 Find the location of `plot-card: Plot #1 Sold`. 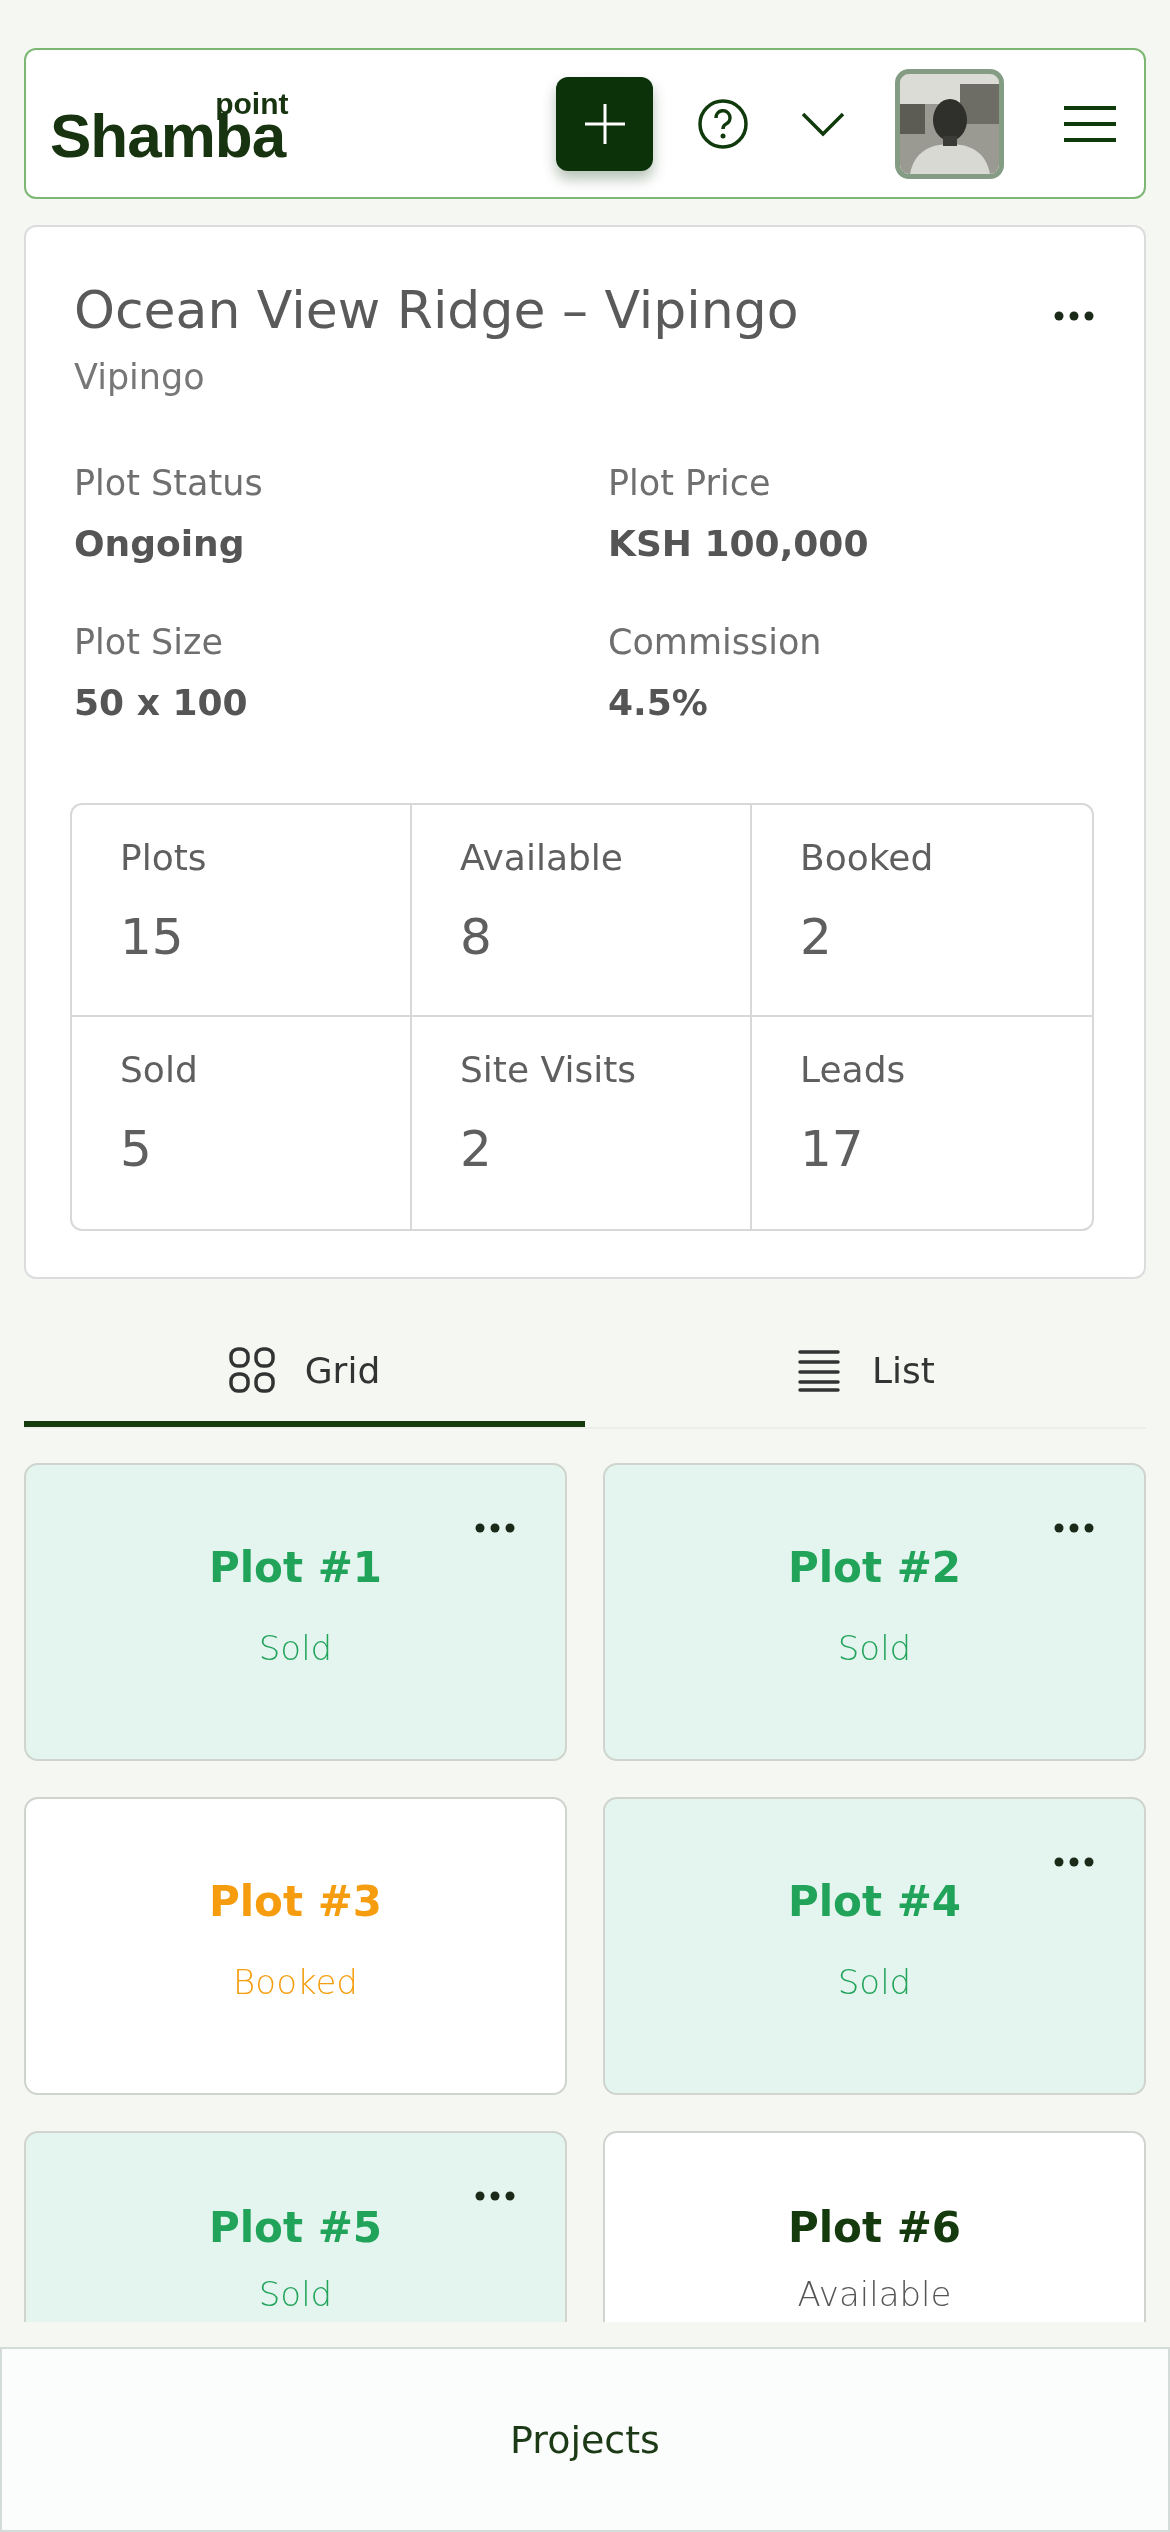

plot-card: Plot #1 Sold is located at coordinates (295, 1612).